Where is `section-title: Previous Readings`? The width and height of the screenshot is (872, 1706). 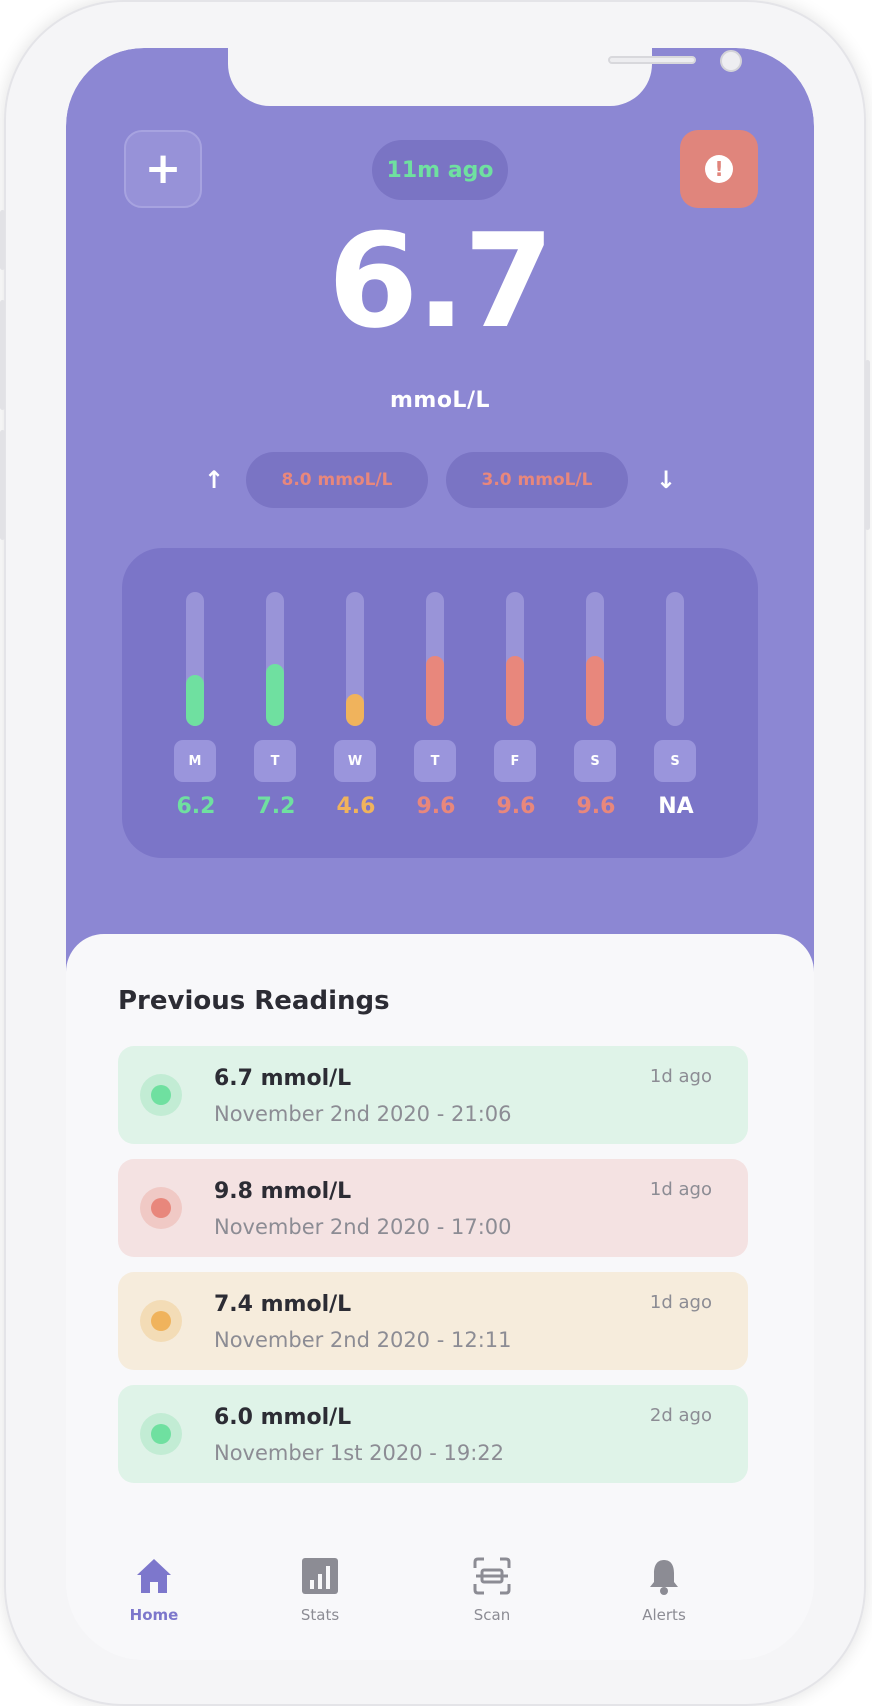
section-title: Previous Readings is located at coordinates (254, 1001).